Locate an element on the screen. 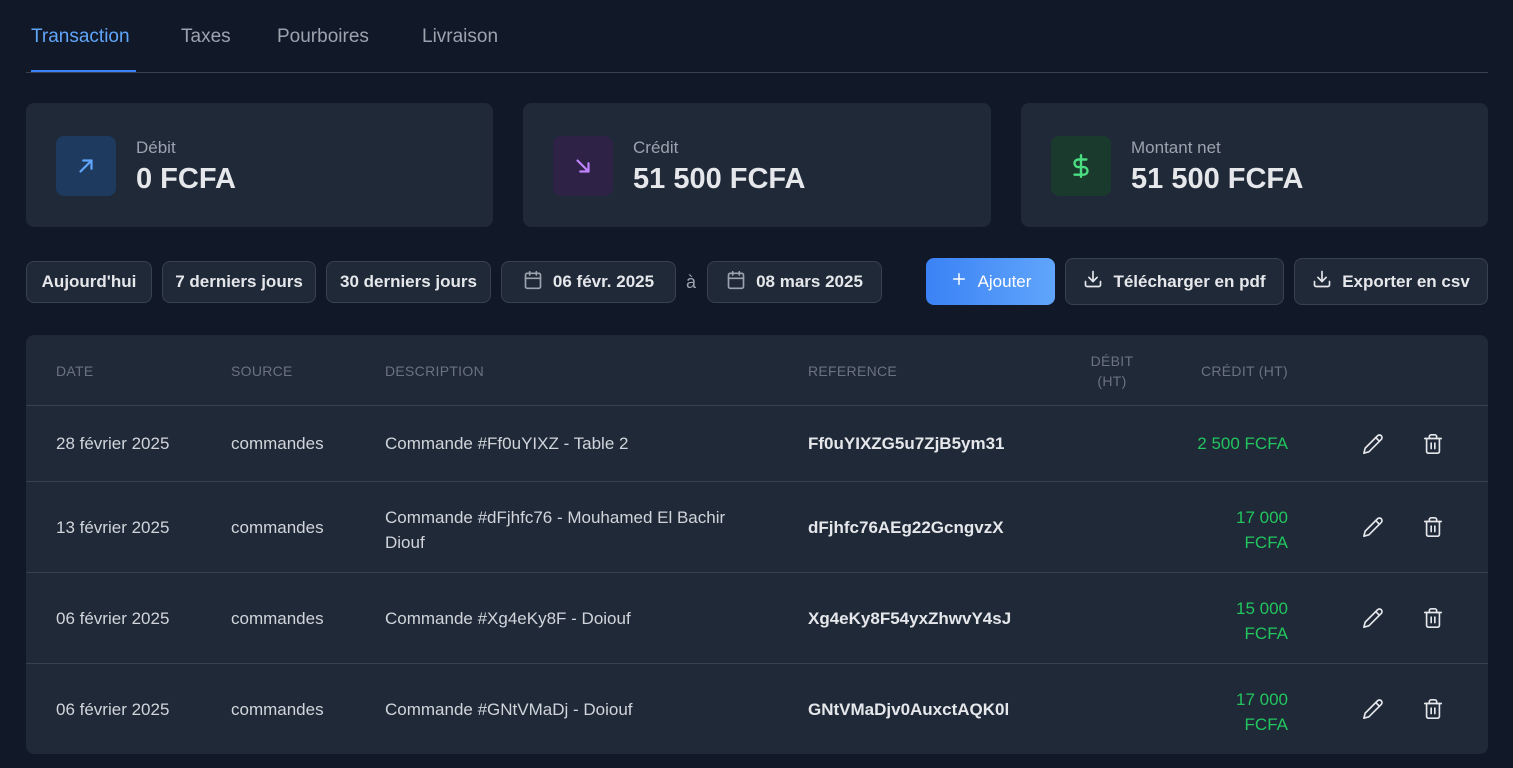 This screenshot has width=1513, height=768. debit-label: Débit is located at coordinates (156, 147).